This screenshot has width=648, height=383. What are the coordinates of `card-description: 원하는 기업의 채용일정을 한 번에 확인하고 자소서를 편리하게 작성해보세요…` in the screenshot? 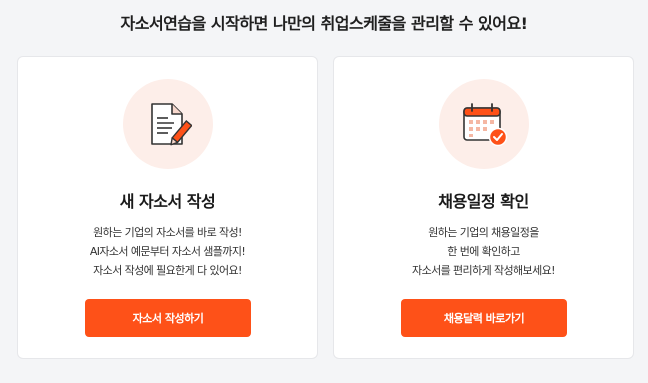 It's located at (483, 251).